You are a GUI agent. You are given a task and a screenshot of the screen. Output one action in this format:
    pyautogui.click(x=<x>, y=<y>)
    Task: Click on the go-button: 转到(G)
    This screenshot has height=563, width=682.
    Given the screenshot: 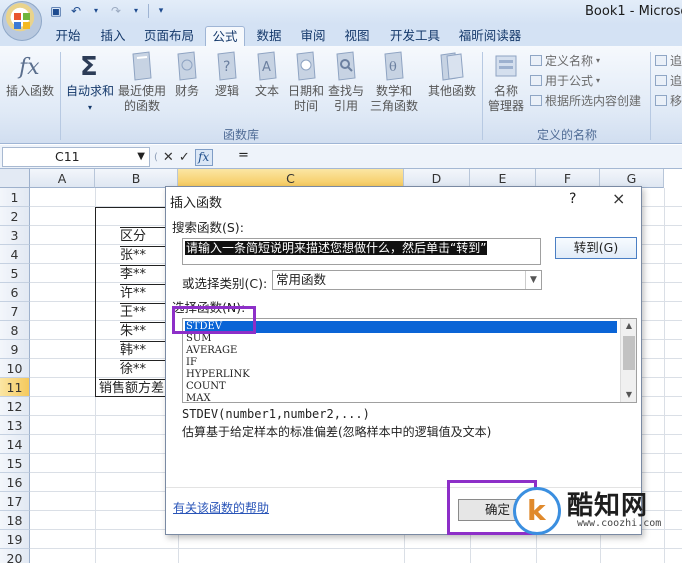 What is the action you would take?
    pyautogui.click(x=596, y=248)
    